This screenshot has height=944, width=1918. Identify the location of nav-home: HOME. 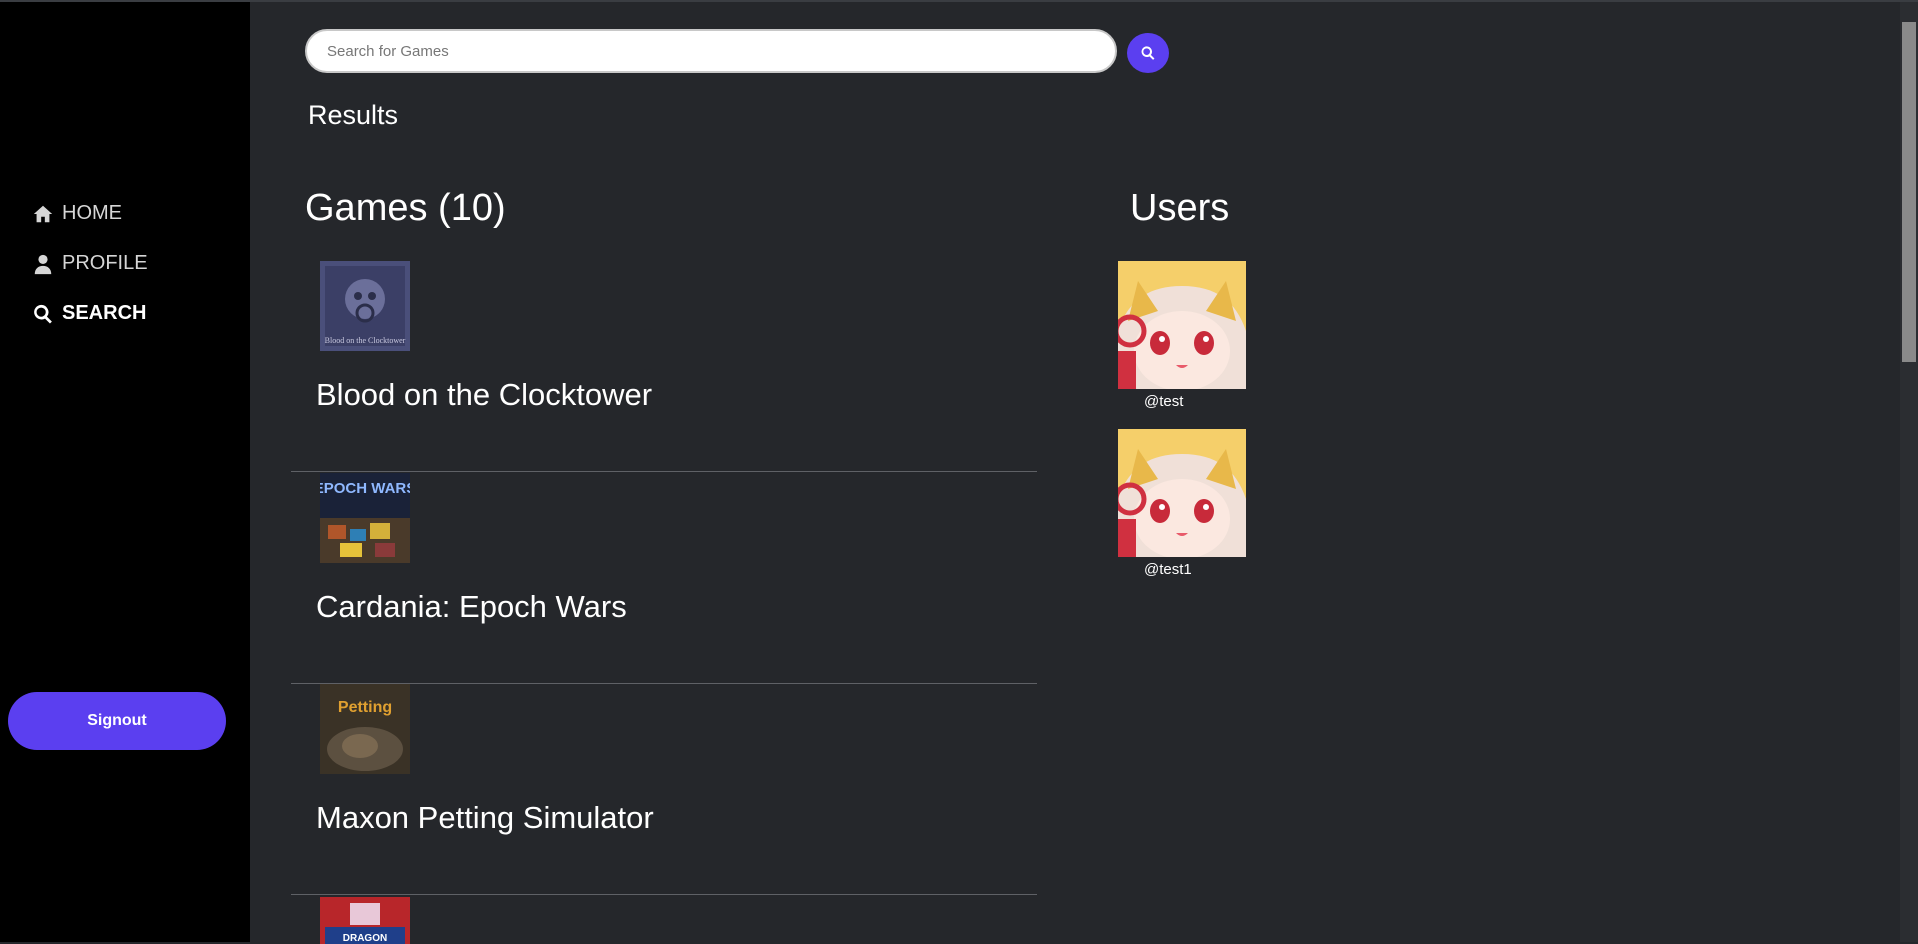
(77, 213).